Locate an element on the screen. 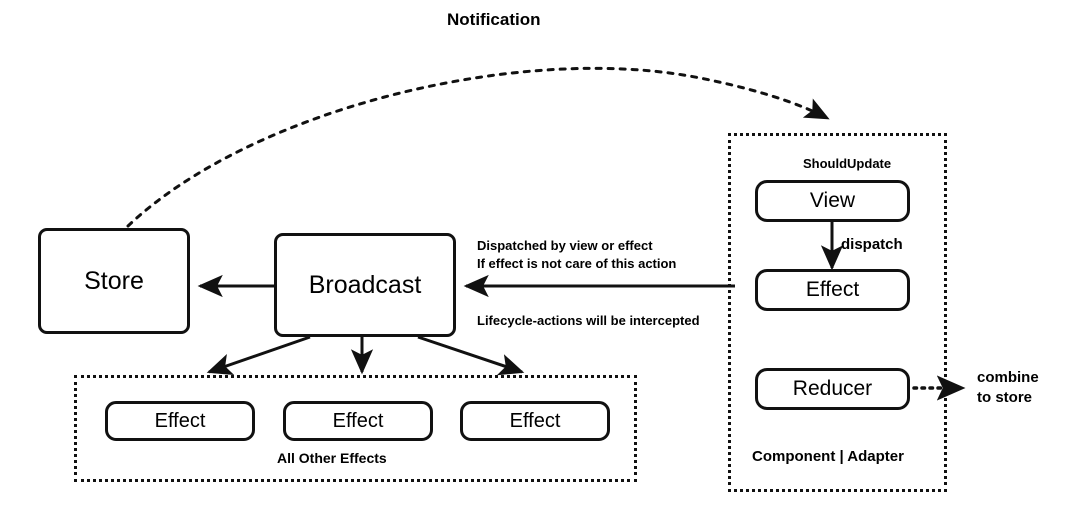 The image size is (1066, 513). label-lifecycle-intercepted: Lifecycle-actions will be intercepted is located at coordinates (588, 320).